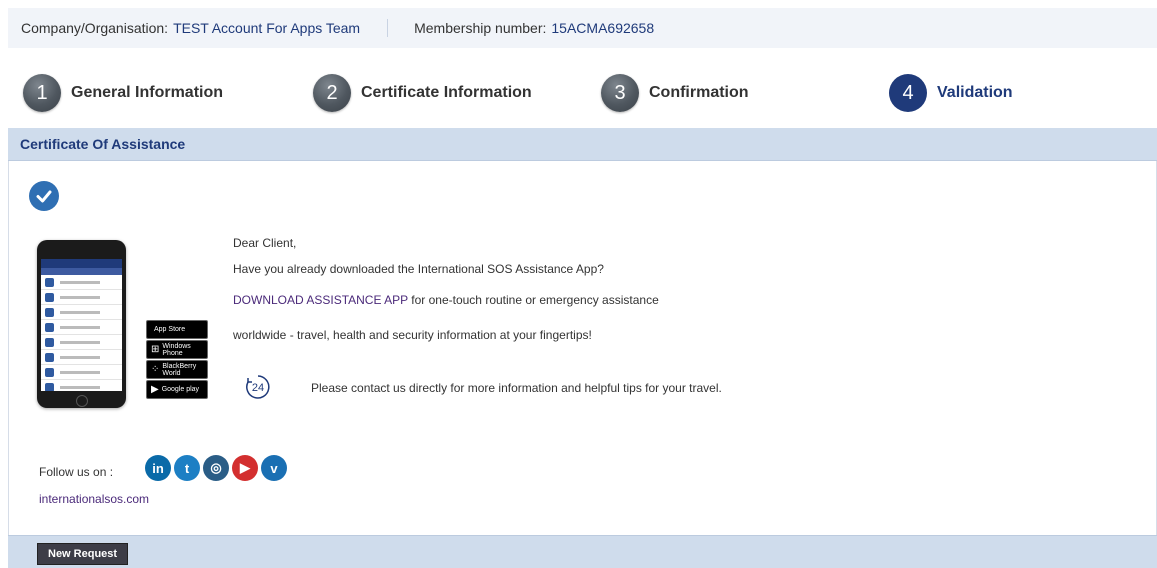  What do you see at coordinates (147, 92) in the screenshot?
I see `step-label: General Information` at bounding box center [147, 92].